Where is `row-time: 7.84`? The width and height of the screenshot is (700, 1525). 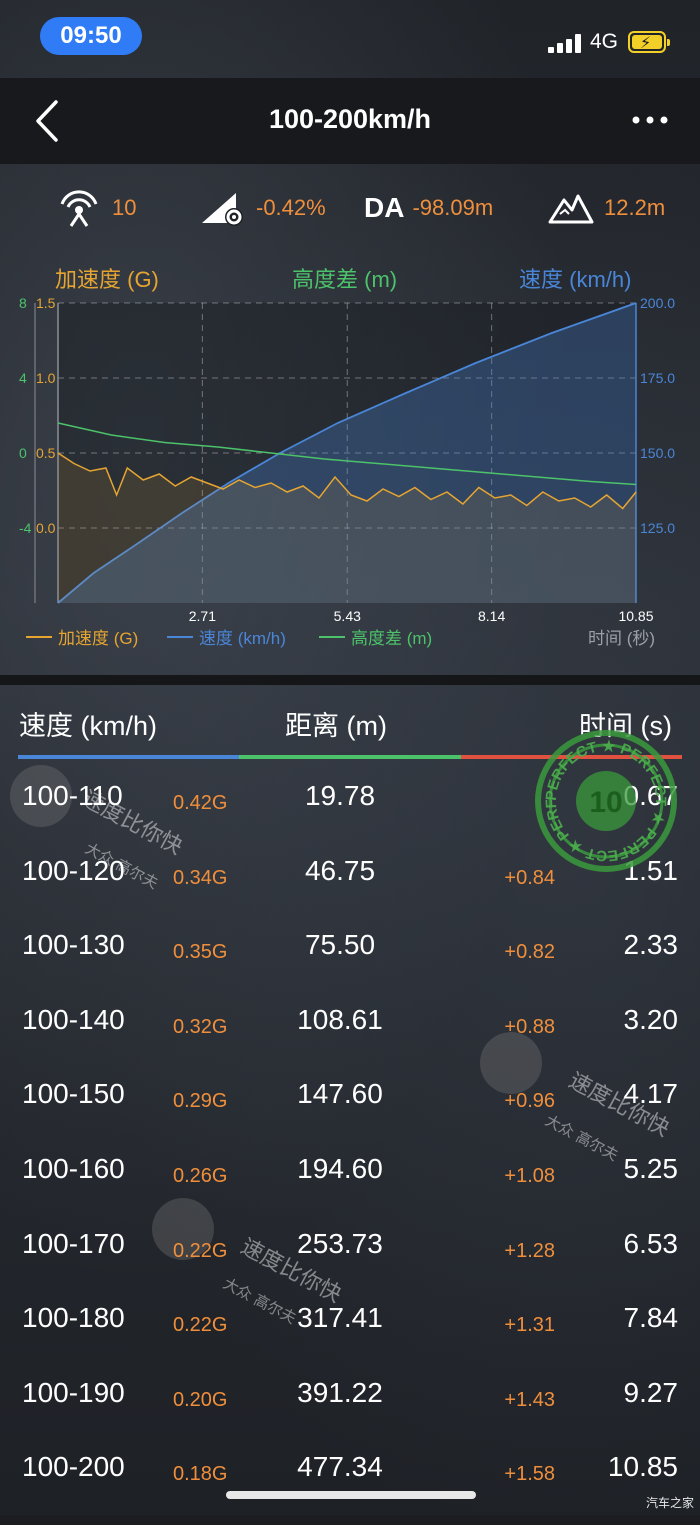 row-time: 7.84 is located at coordinates (651, 1318).